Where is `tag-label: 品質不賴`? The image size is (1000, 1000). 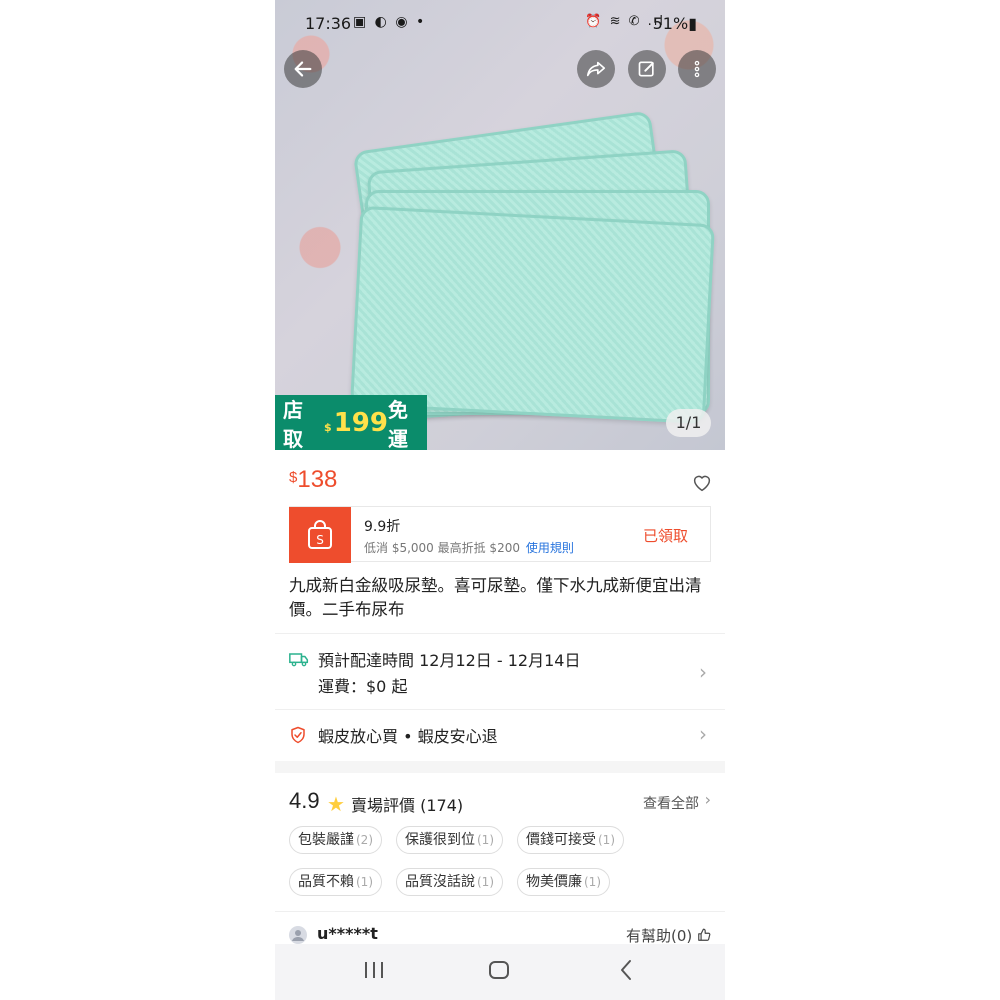
tag-label: 品質不賴 is located at coordinates (326, 882).